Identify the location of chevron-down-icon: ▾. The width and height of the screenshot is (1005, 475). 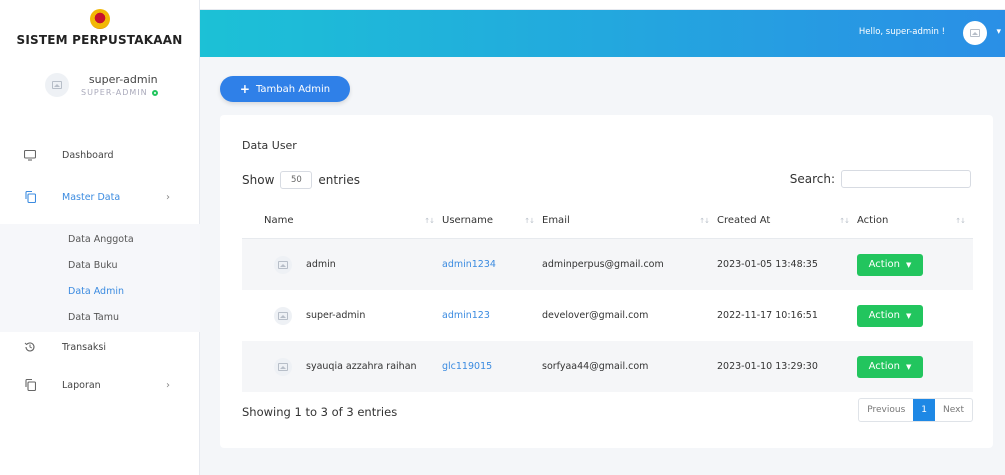
(998, 32).